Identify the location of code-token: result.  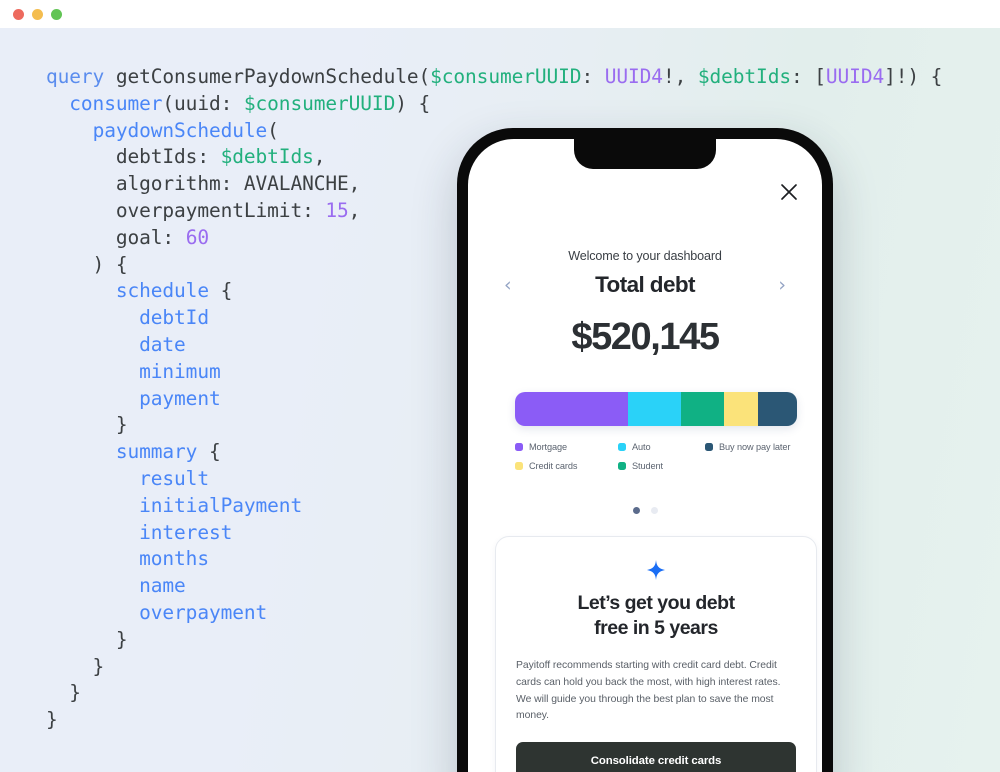
(174, 478).